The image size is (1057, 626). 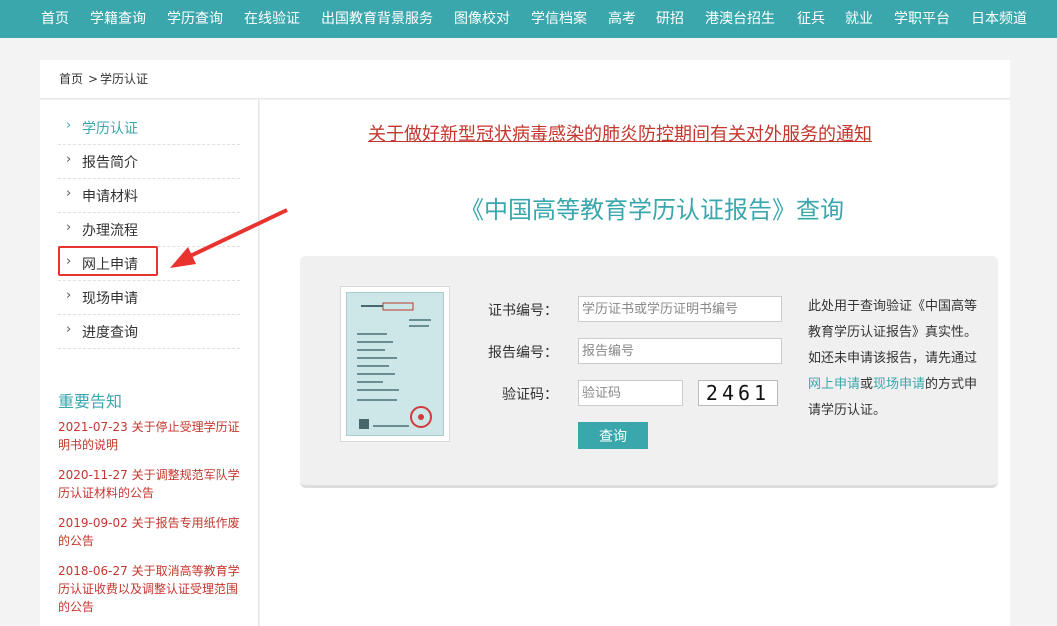 I want to click on notice-date: 2018-06-27, so click(x=93, y=571).